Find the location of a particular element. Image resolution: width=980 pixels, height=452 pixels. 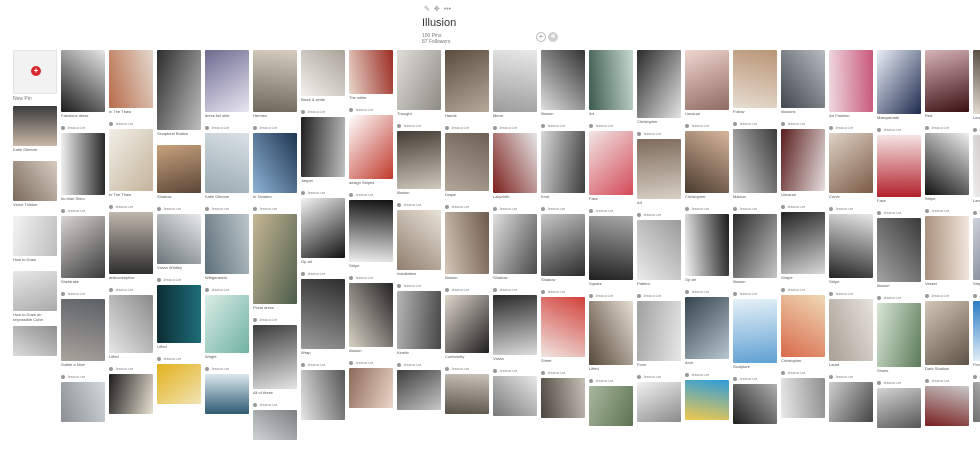

pin-card: Wright Jessica Lee is located at coordinates (227, 333).